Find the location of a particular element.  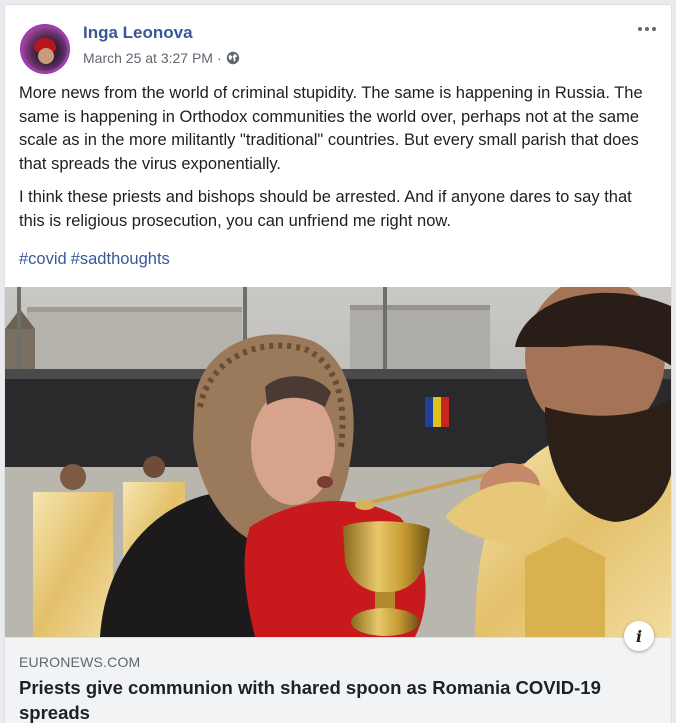

link-domain: EURONEWS.COM is located at coordinates (80, 662).